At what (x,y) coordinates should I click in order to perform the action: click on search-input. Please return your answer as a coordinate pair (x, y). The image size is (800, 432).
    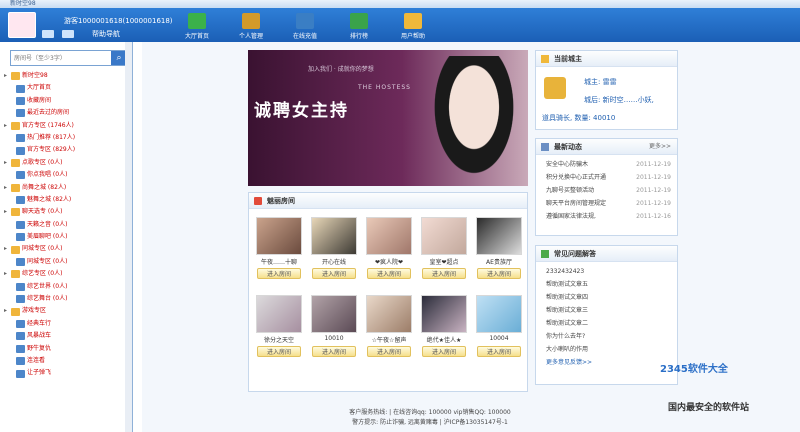
    Looking at the image, I should click on (61, 58).